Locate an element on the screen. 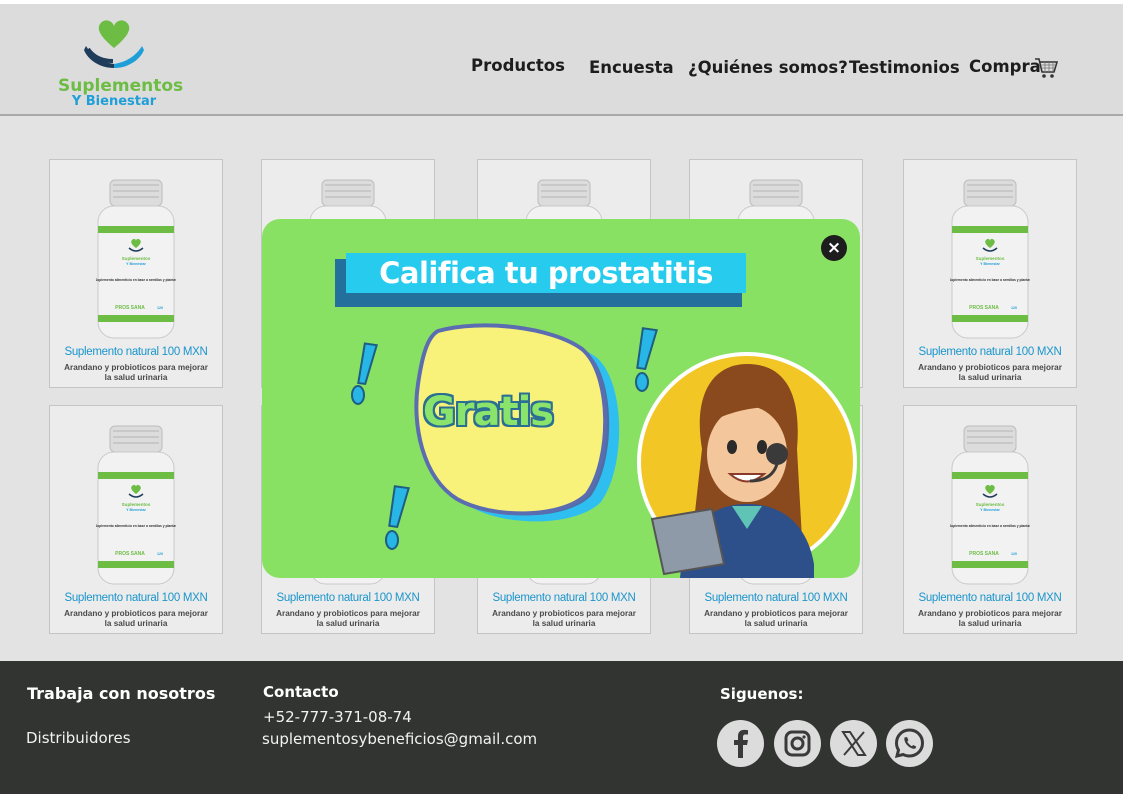  modal-title: Califica tu prostatitis is located at coordinates (546, 273).